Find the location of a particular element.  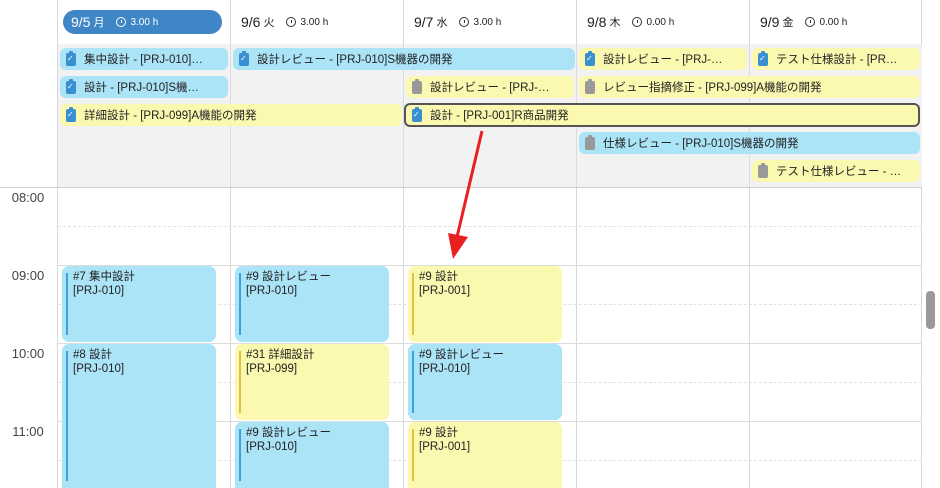

block-project: [PRJ-099] is located at coordinates (272, 369).